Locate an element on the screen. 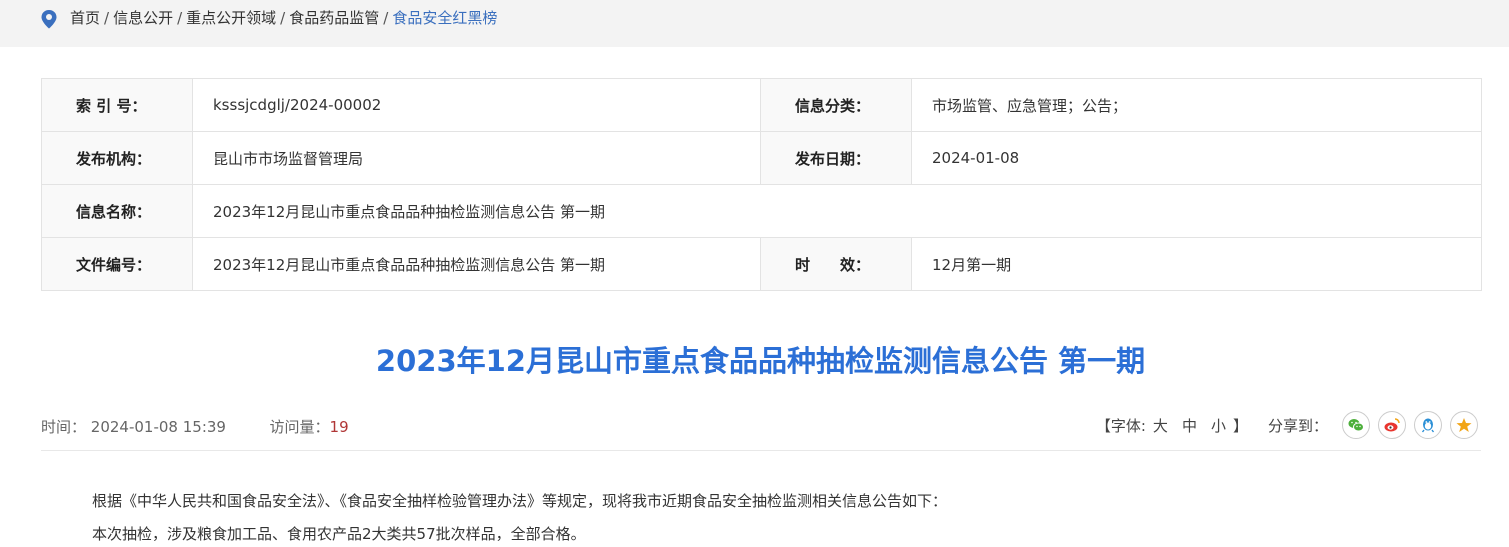 The width and height of the screenshot is (1509, 547). share-qq-button is located at coordinates (1428, 425).